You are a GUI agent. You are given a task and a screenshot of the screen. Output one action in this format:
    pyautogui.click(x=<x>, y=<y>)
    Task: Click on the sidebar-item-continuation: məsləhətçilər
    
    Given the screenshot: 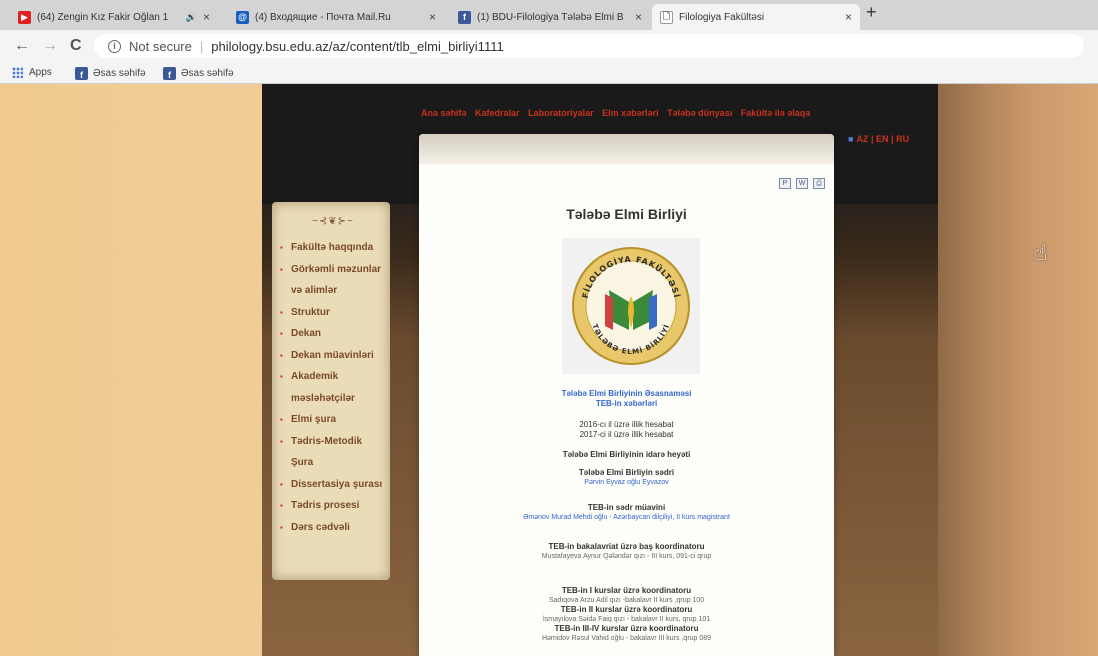 What is the action you would take?
    pyautogui.click(x=333, y=399)
    